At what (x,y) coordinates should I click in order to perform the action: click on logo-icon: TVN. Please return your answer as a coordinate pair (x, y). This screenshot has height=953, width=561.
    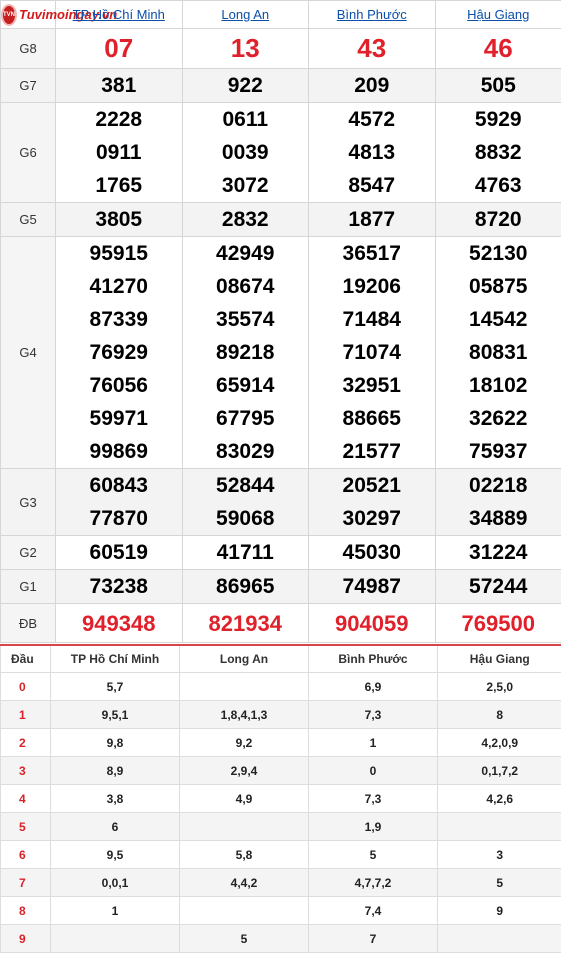
    Looking at the image, I should click on (9, 14).